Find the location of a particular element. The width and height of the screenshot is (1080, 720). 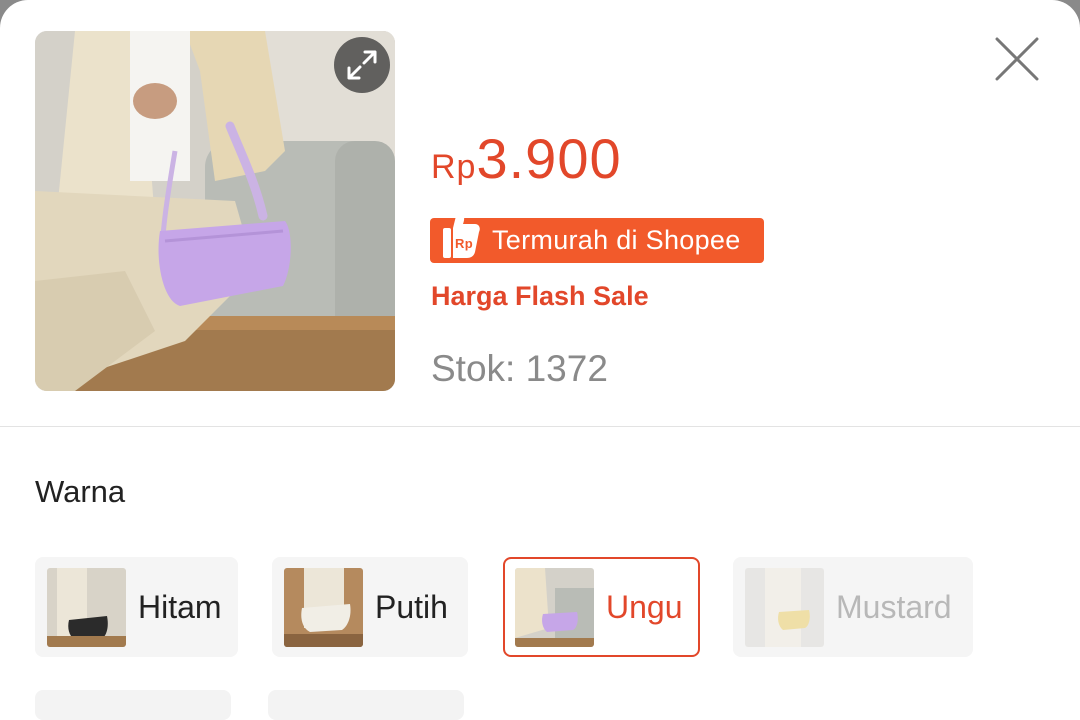

variant-label: Putih is located at coordinates (411, 606).